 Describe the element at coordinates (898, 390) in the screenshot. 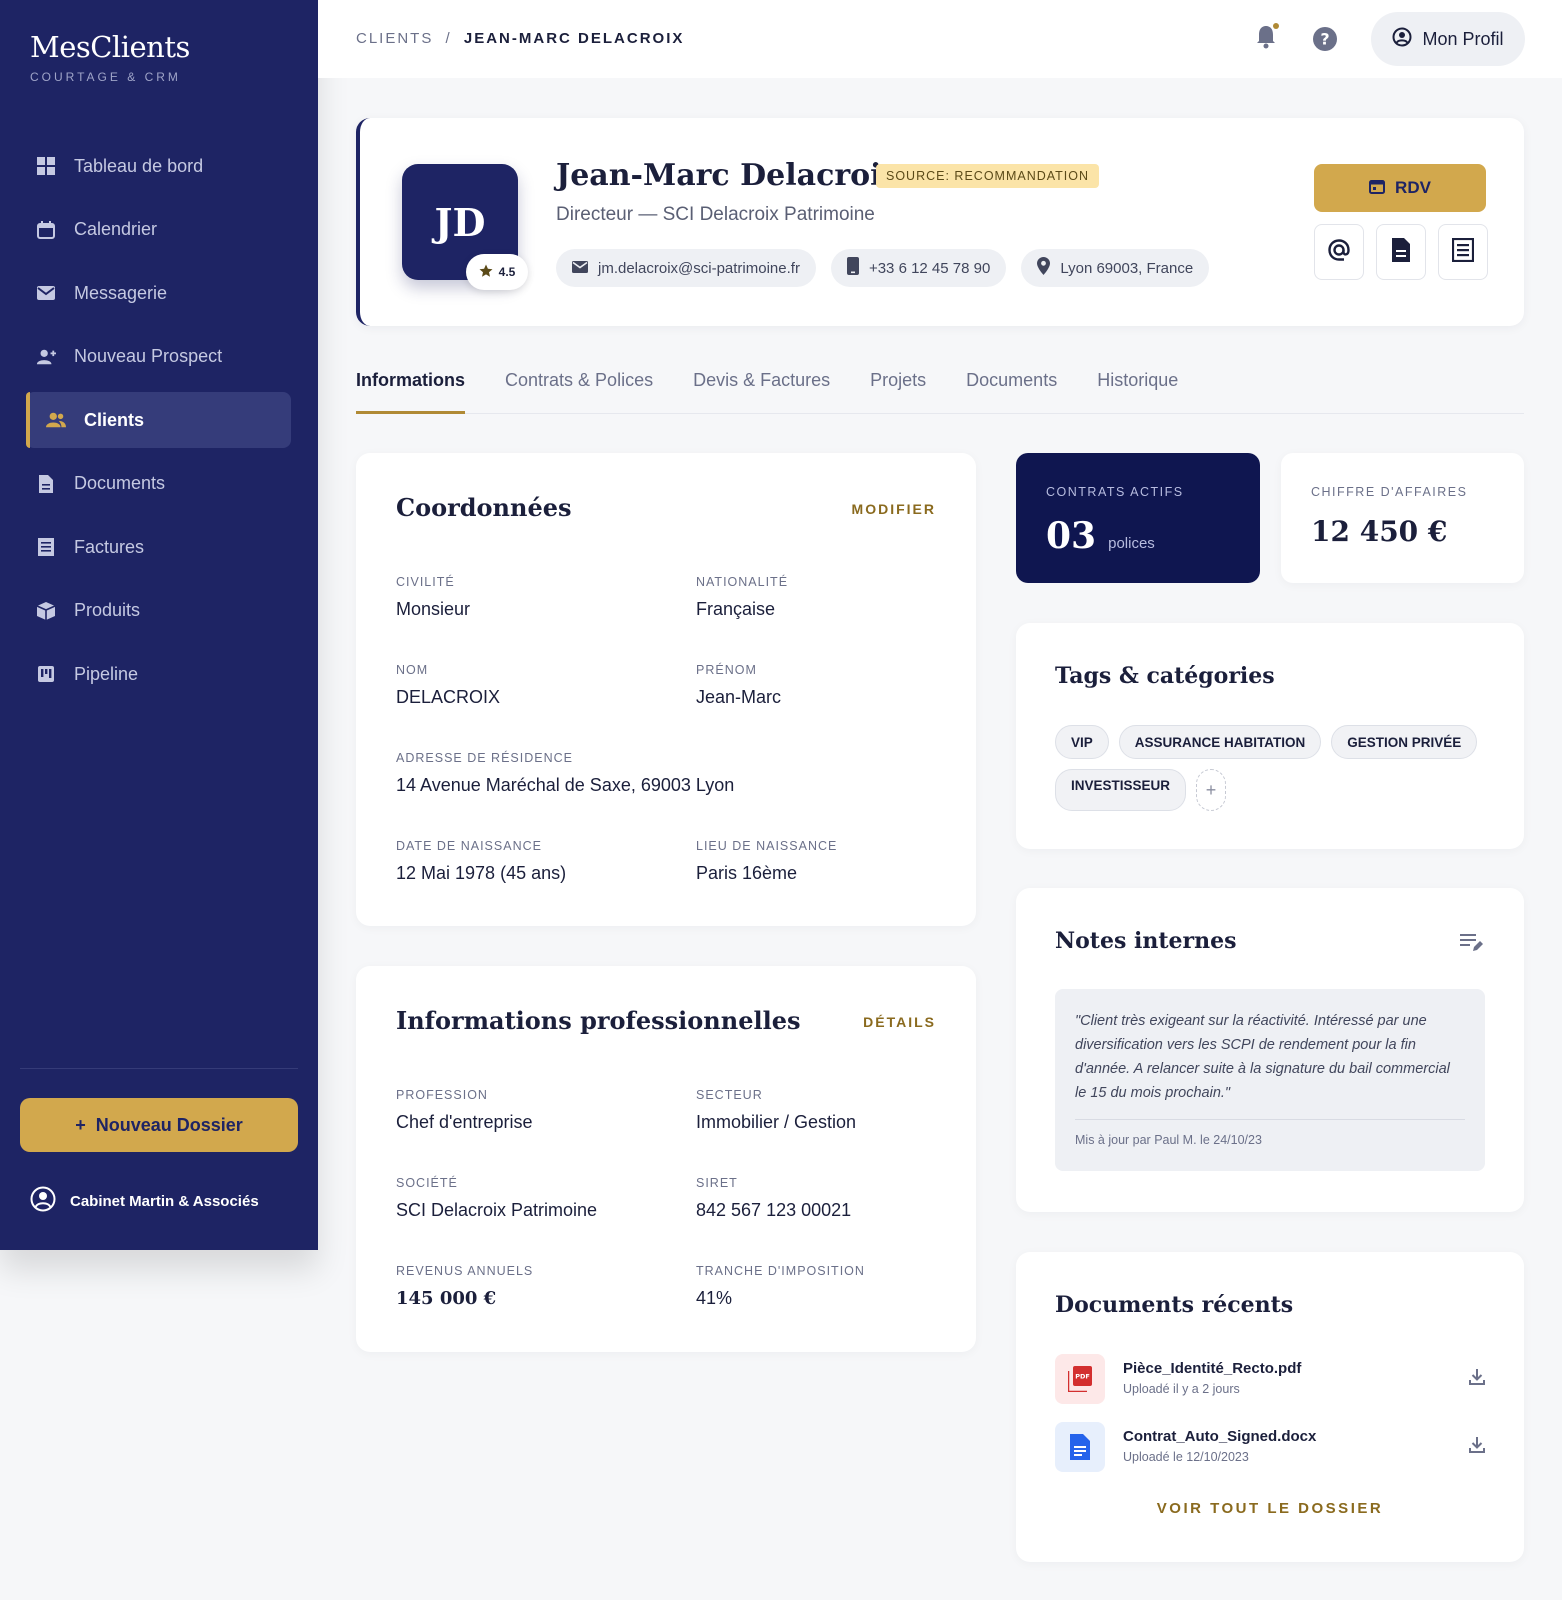

I see `tab-projets: Projets` at that location.